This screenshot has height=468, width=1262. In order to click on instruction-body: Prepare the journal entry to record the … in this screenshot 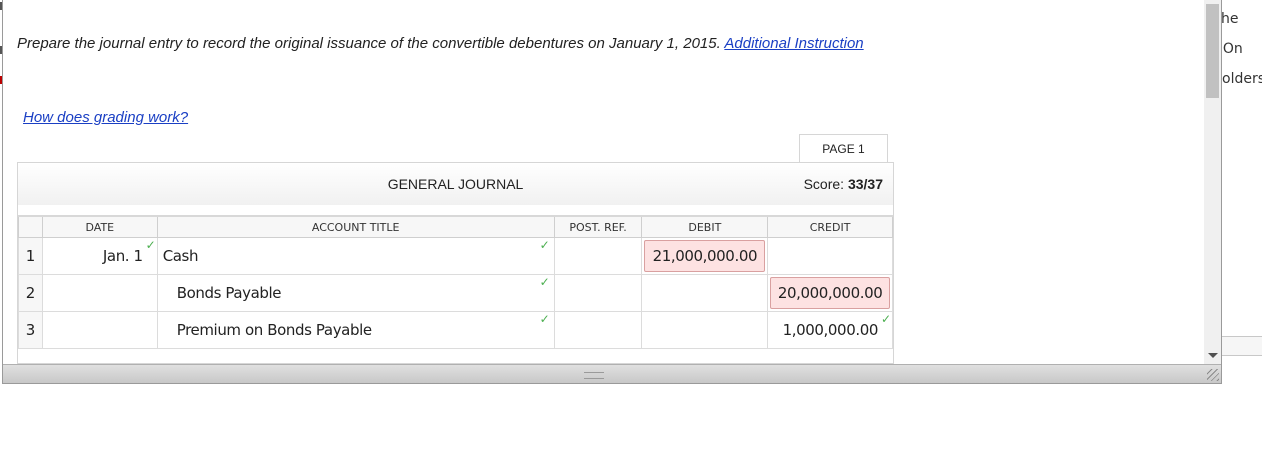, I will do `click(371, 43)`.